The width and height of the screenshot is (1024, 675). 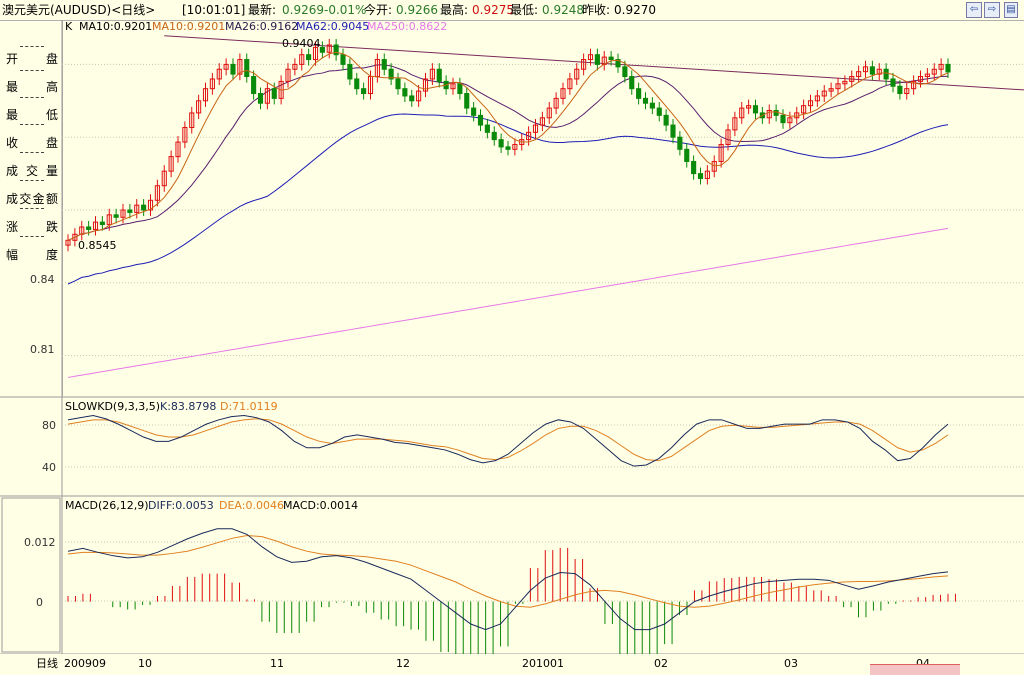 I want to click on ma10b-label: MA10:0.9201, so click(x=188, y=26).